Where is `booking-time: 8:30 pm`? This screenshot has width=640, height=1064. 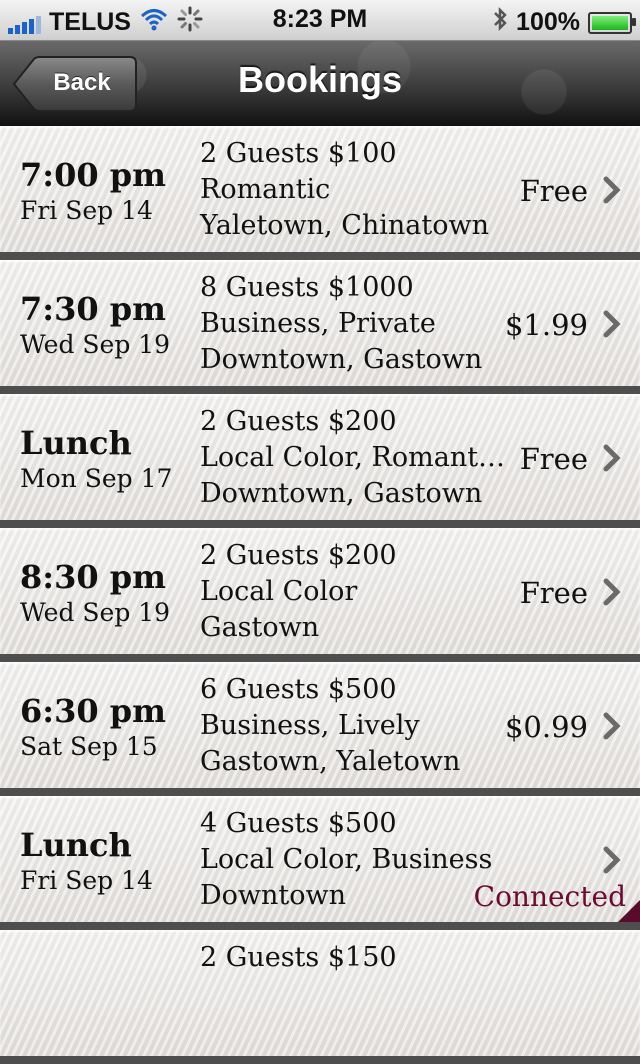 booking-time: 8:30 pm is located at coordinates (93, 577).